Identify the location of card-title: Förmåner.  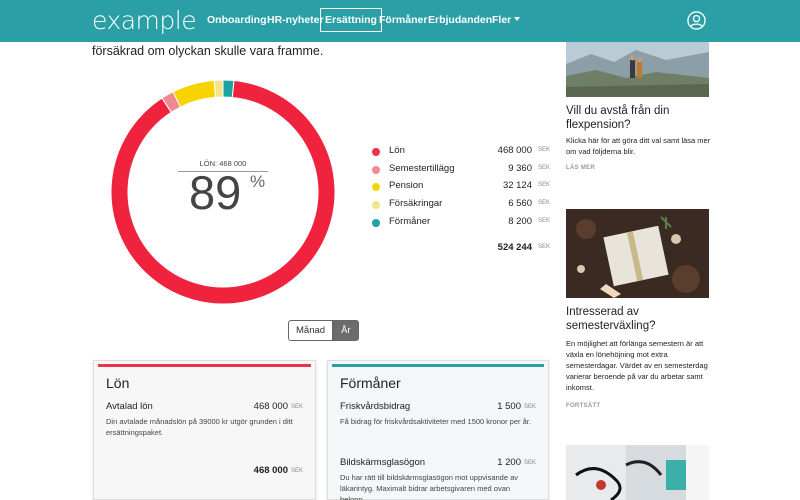
(370, 383).